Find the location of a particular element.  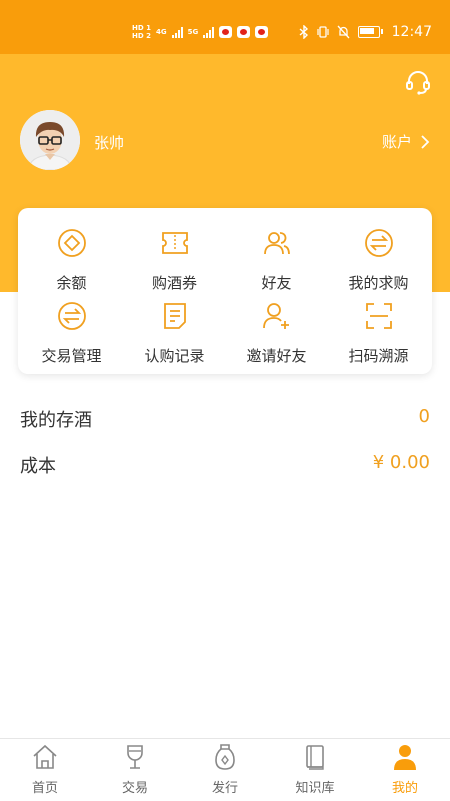

stored-wine-row: 我的存酒 0 is located at coordinates (225, 421).